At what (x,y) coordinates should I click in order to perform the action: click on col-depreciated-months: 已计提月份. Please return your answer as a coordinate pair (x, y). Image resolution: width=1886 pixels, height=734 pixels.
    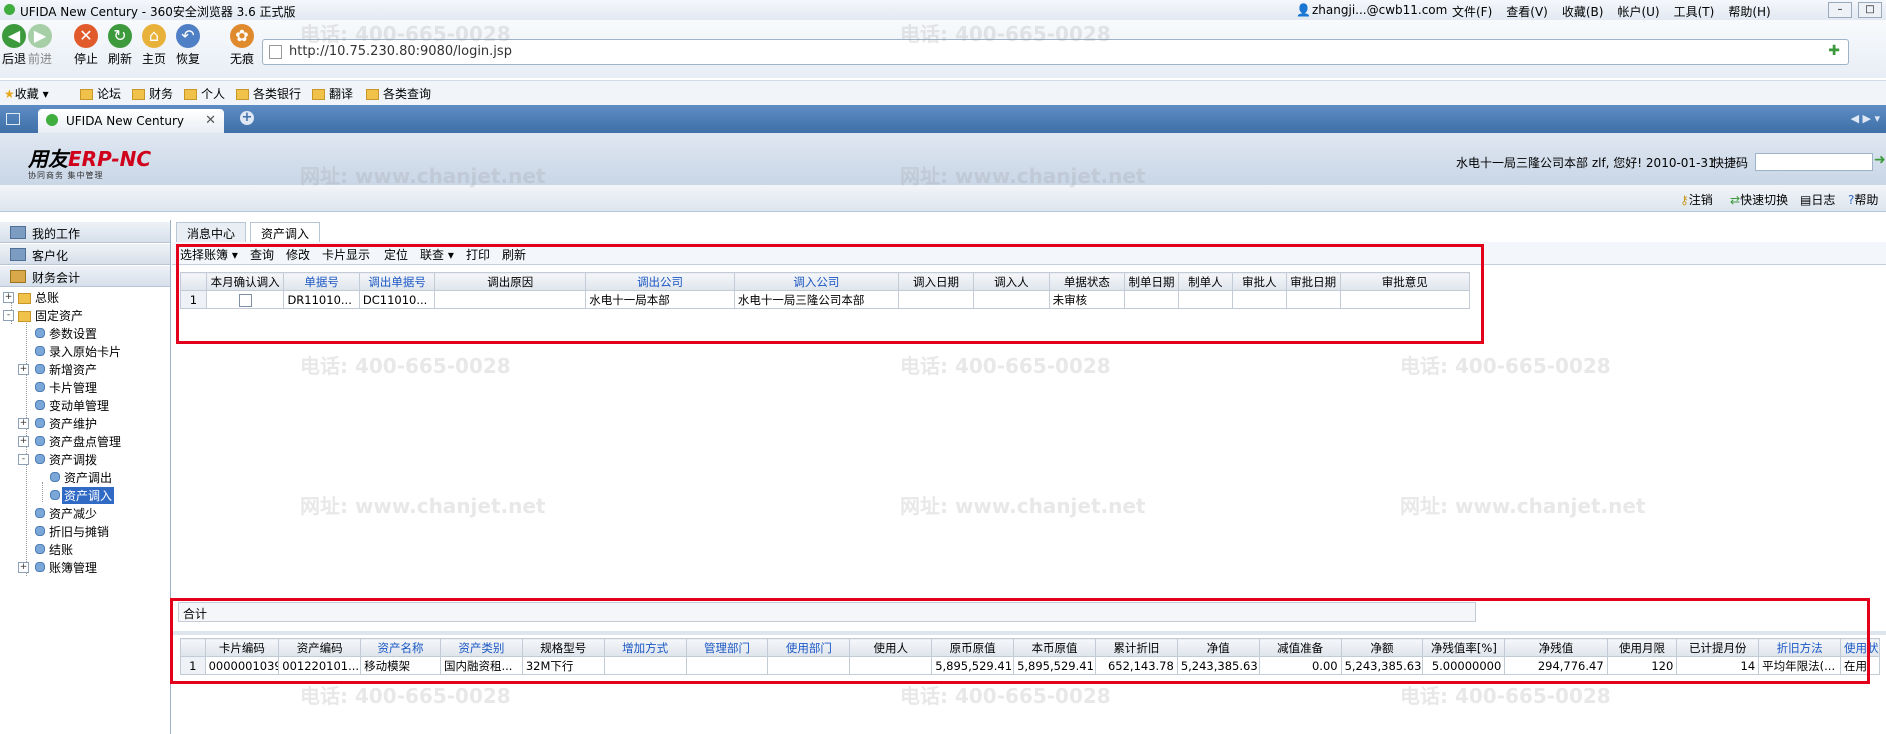
    Looking at the image, I should click on (1718, 647).